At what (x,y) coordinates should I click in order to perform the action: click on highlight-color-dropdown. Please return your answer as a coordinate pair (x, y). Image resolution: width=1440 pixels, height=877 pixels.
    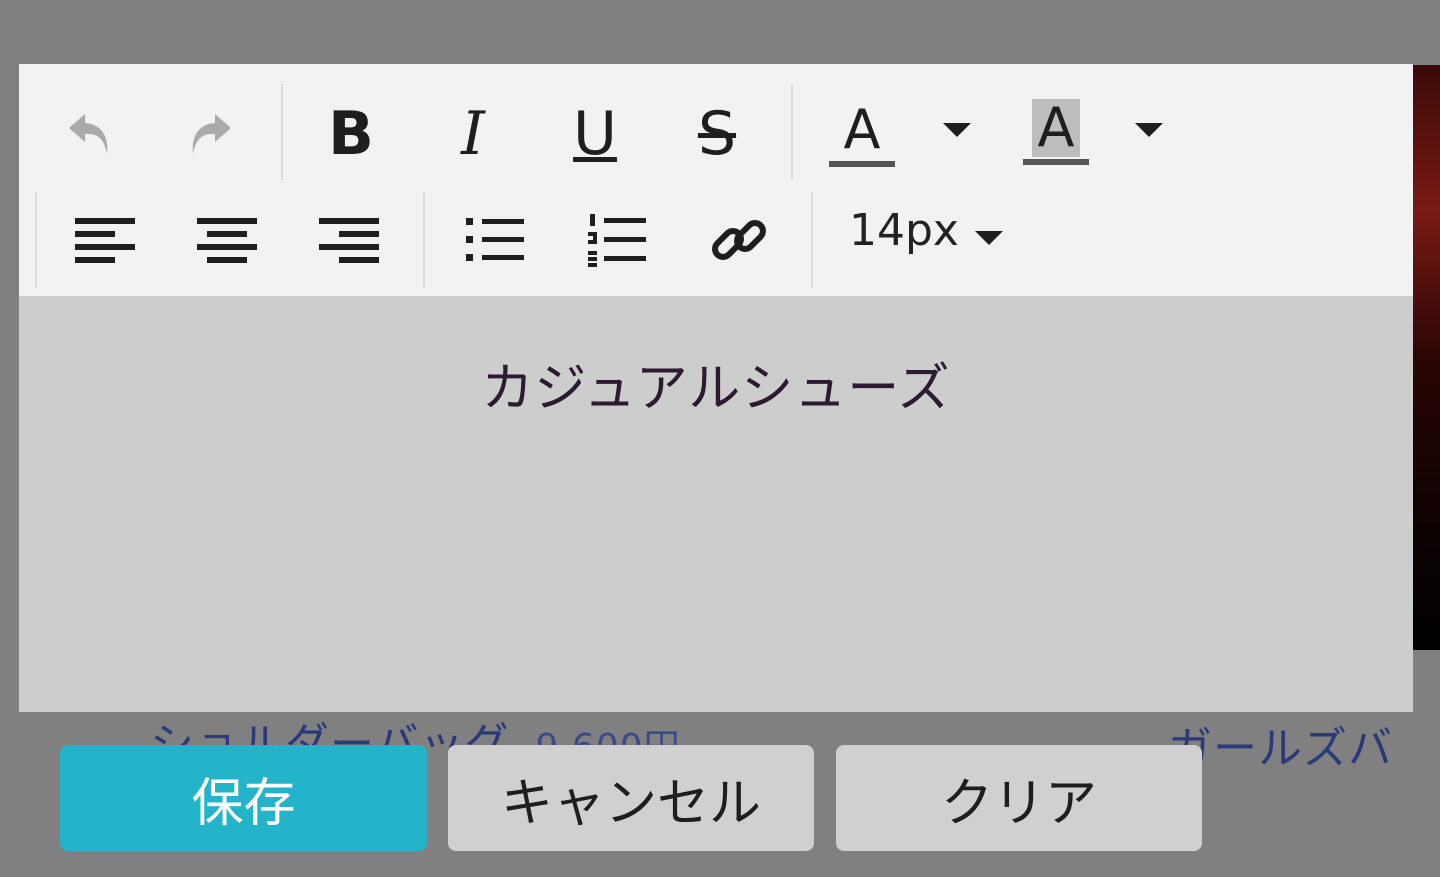
    Looking at the image, I should click on (1149, 130).